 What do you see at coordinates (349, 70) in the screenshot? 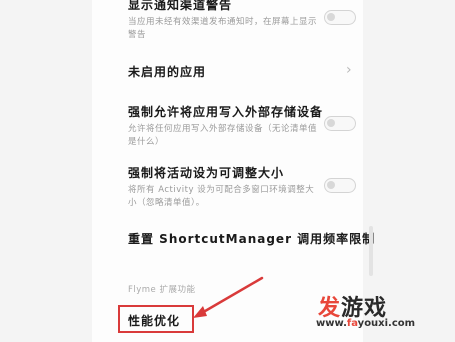
I see `chevron-right-icon: ›` at bounding box center [349, 70].